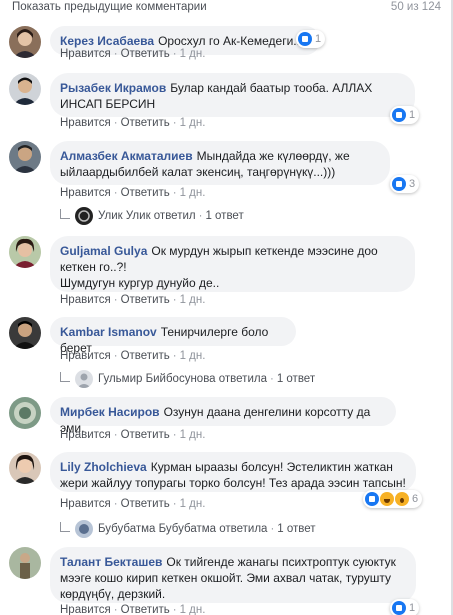  What do you see at coordinates (111, 562) in the screenshot?
I see `comment-author: Талант Бекташев` at bounding box center [111, 562].